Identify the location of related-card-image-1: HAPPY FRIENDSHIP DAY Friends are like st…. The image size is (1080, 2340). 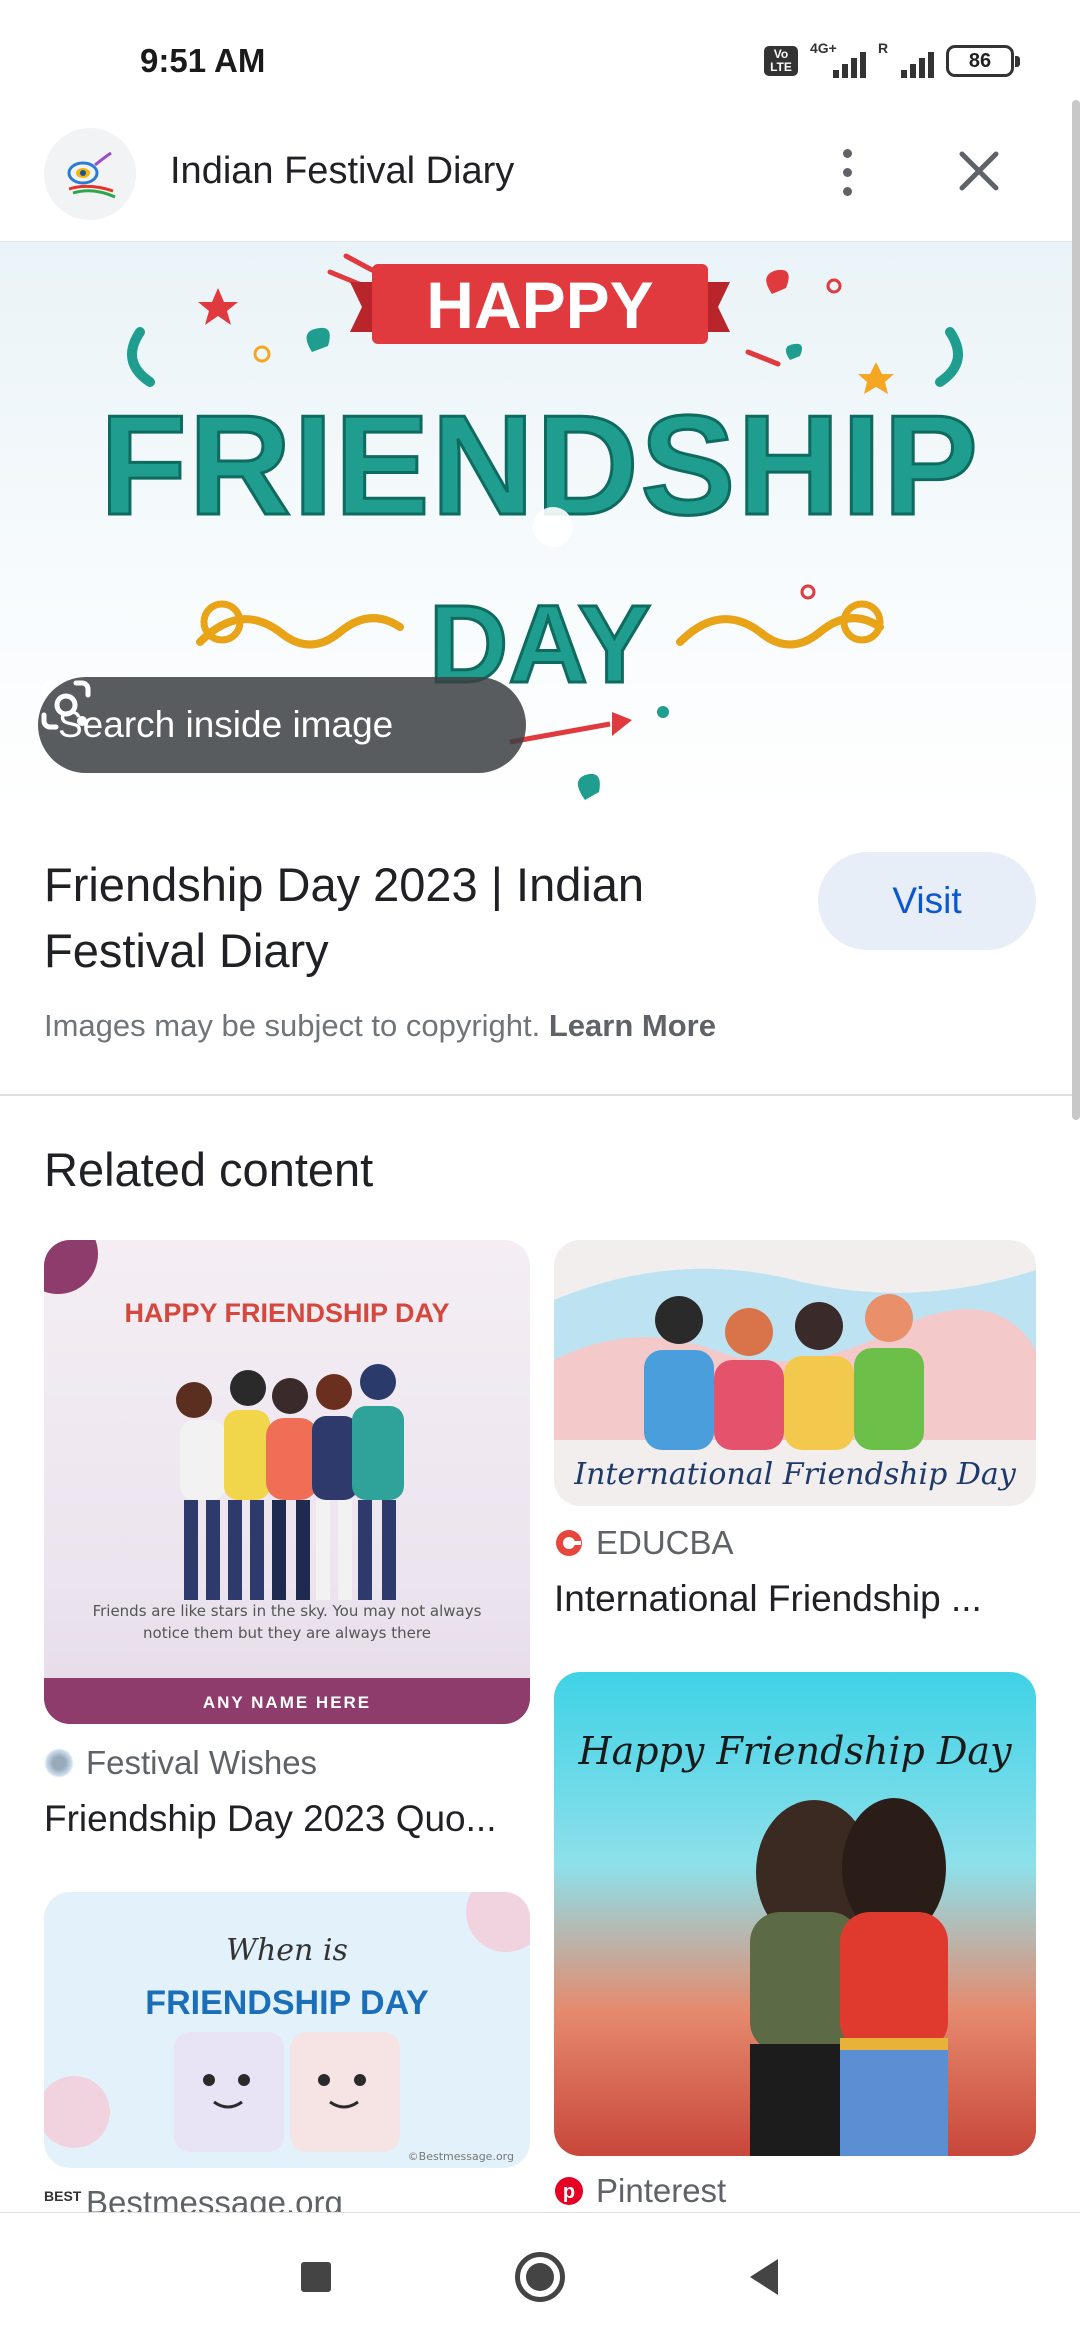
(287, 1482).